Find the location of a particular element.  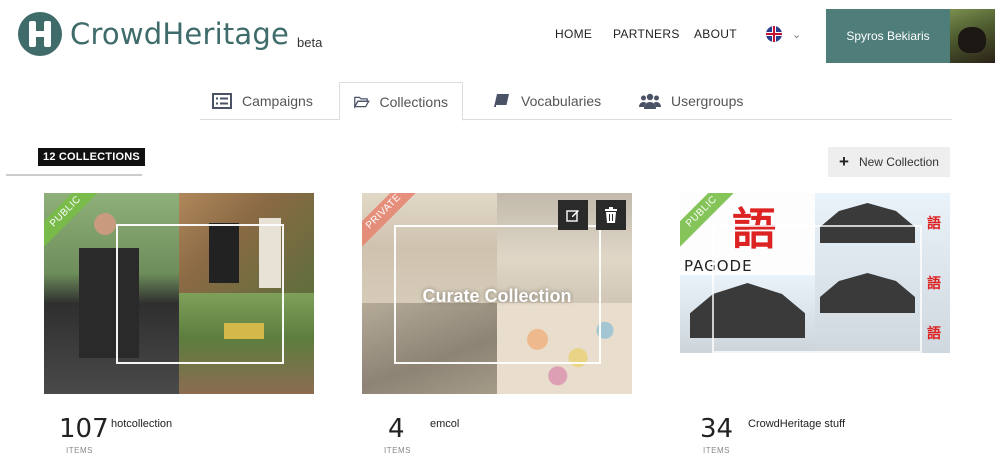

trash-icon is located at coordinates (611, 215).